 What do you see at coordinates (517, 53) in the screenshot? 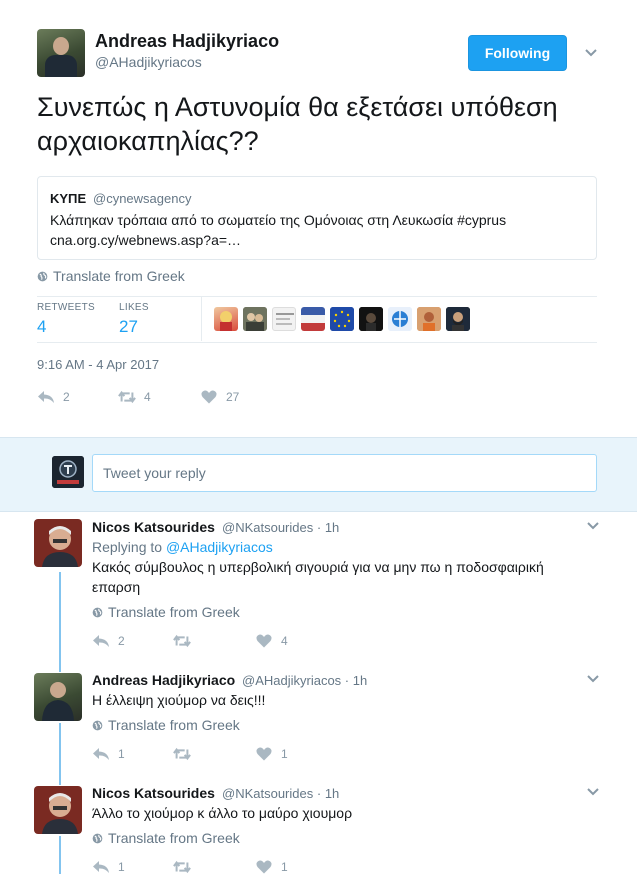
I see `following-button: Following` at bounding box center [517, 53].